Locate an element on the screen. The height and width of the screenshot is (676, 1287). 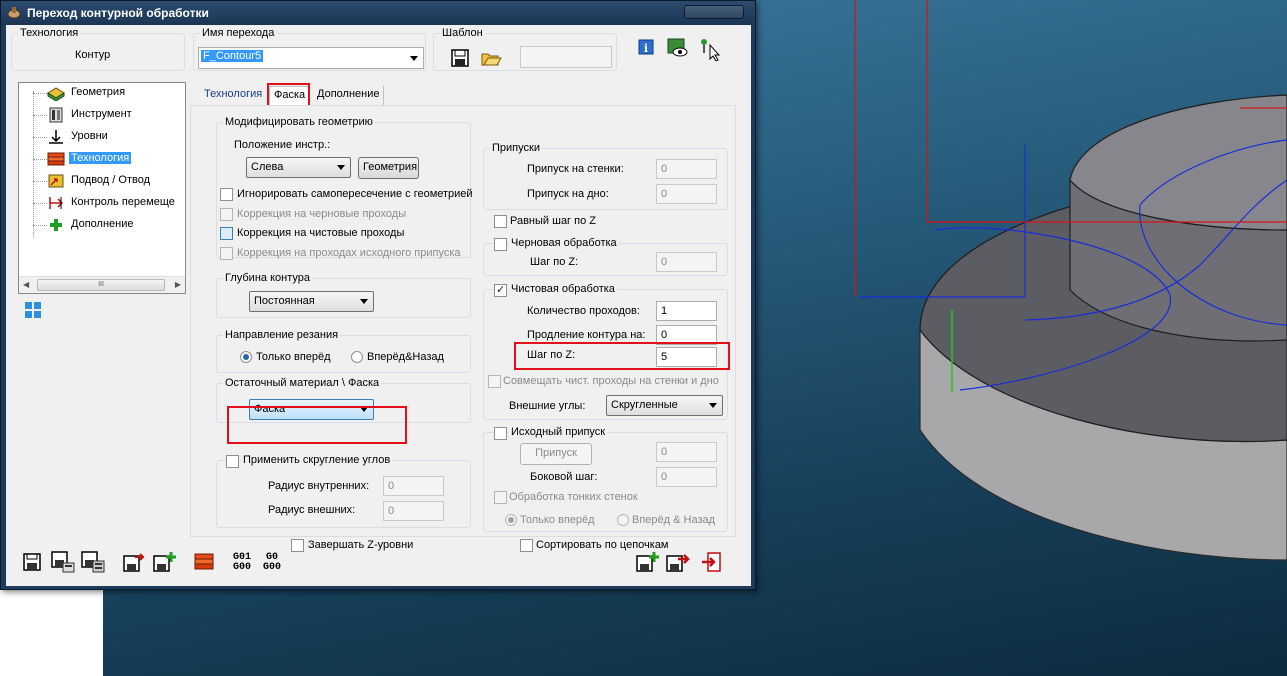
add-transition-icon is located at coordinates (165, 562).